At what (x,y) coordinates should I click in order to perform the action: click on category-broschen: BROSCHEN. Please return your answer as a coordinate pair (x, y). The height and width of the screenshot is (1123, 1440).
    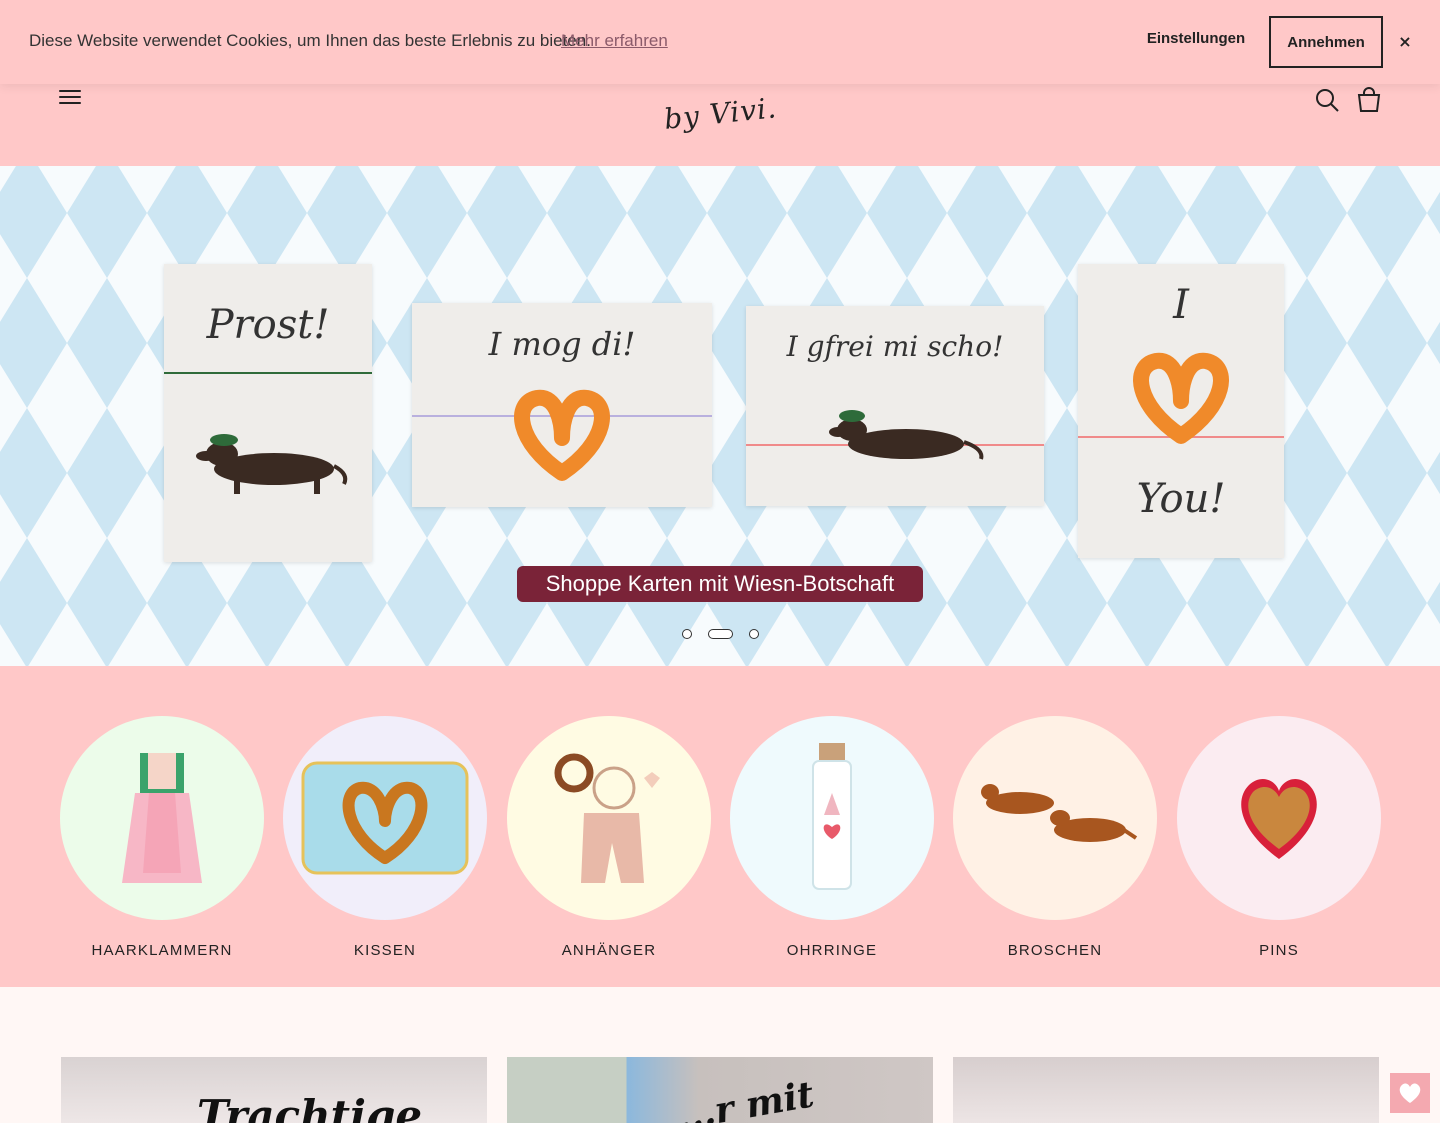
    Looking at the image, I should click on (1055, 837).